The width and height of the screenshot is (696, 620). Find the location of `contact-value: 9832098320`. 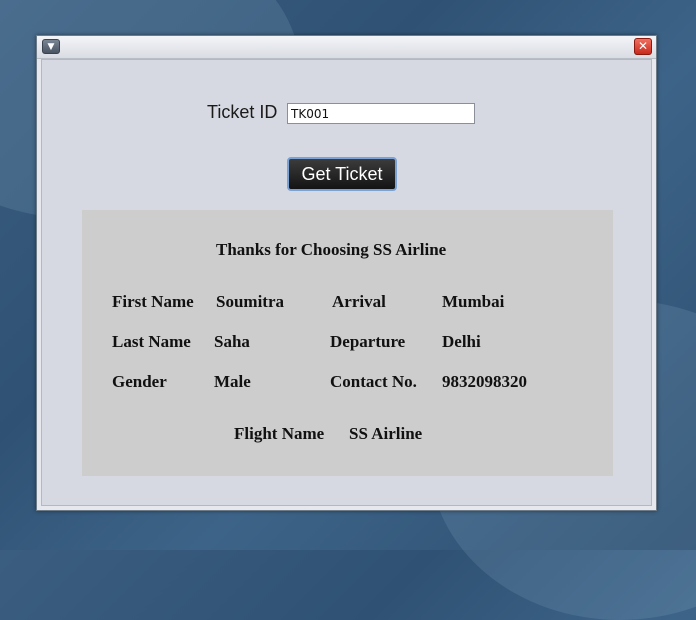

contact-value: 9832098320 is located at coordinates (484, 381).